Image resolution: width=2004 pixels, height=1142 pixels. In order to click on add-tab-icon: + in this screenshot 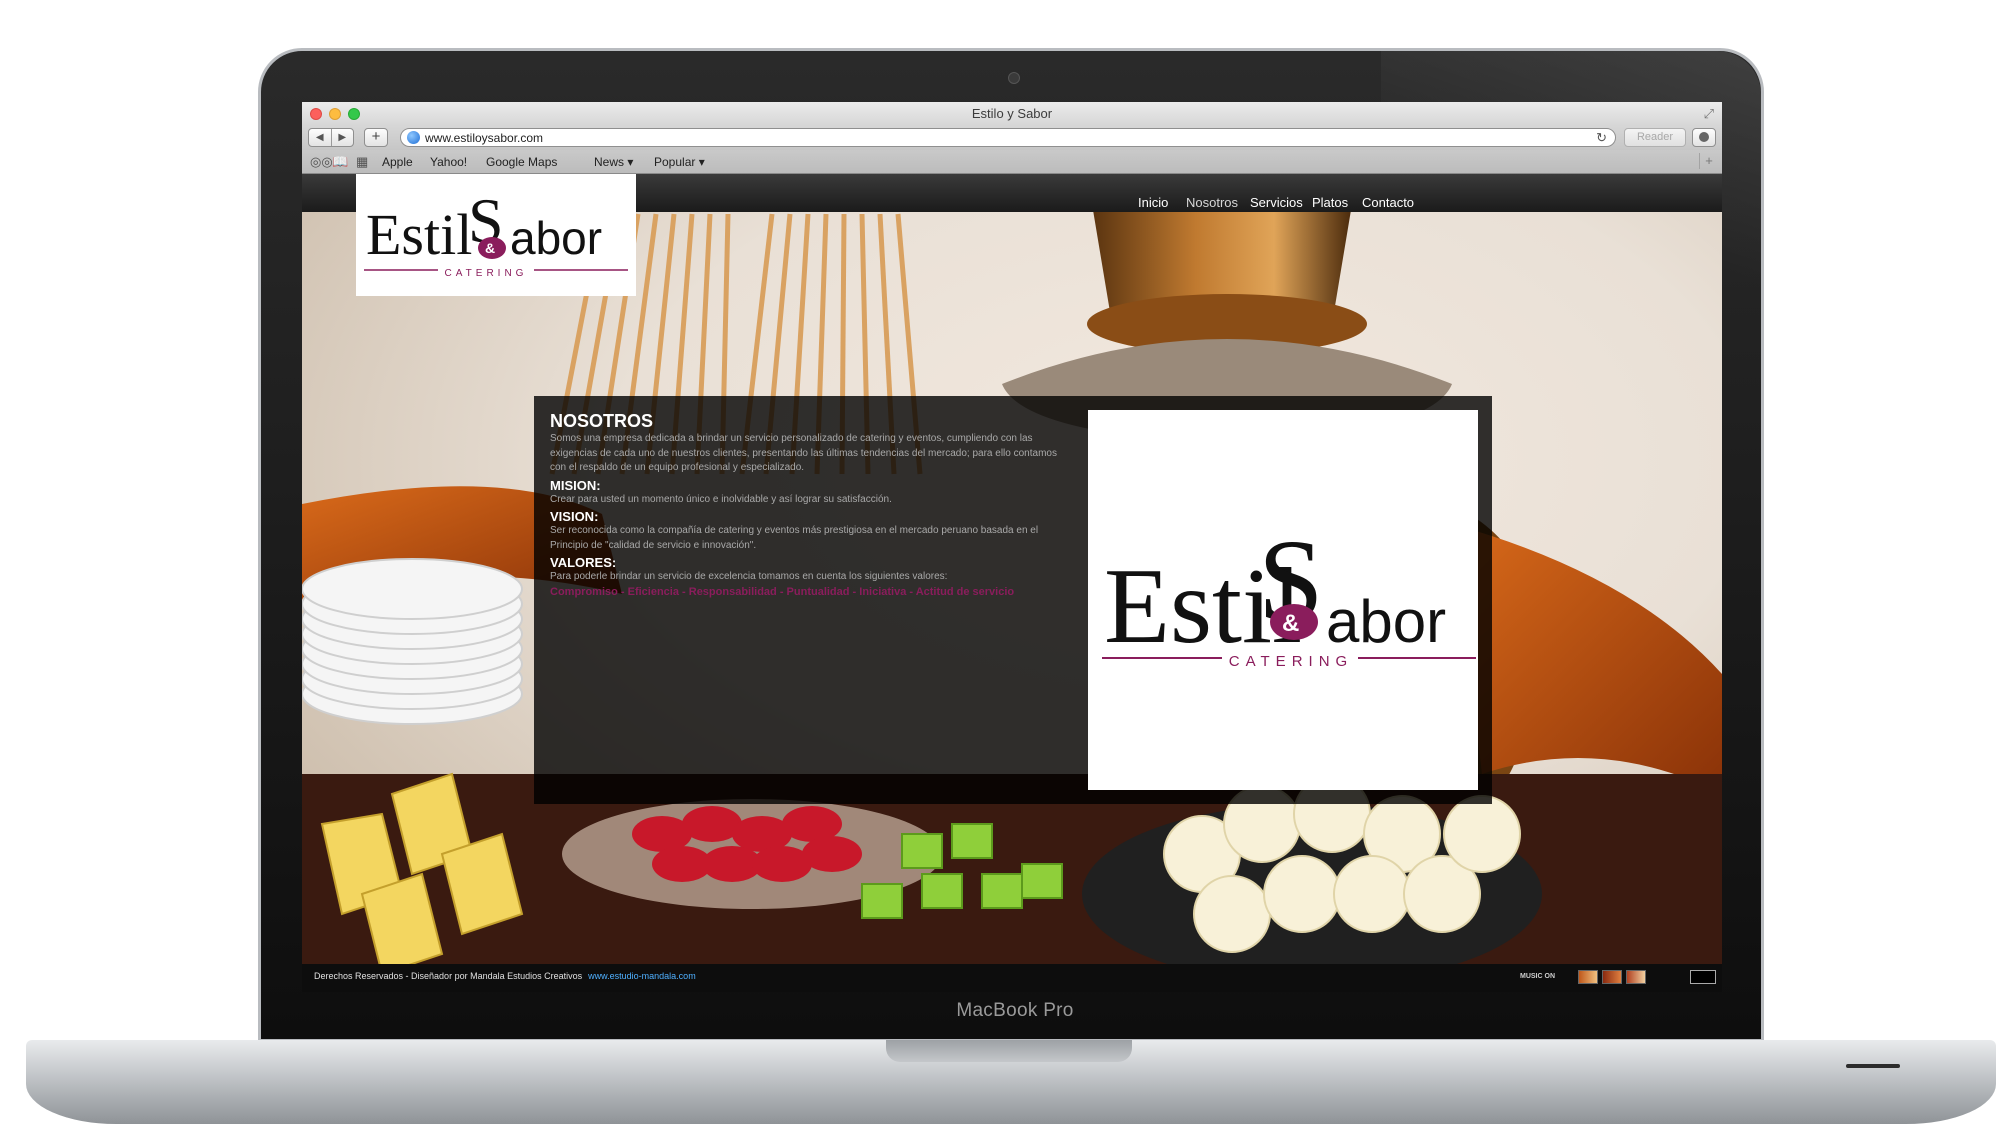, I will do `click(1708, 161)`.